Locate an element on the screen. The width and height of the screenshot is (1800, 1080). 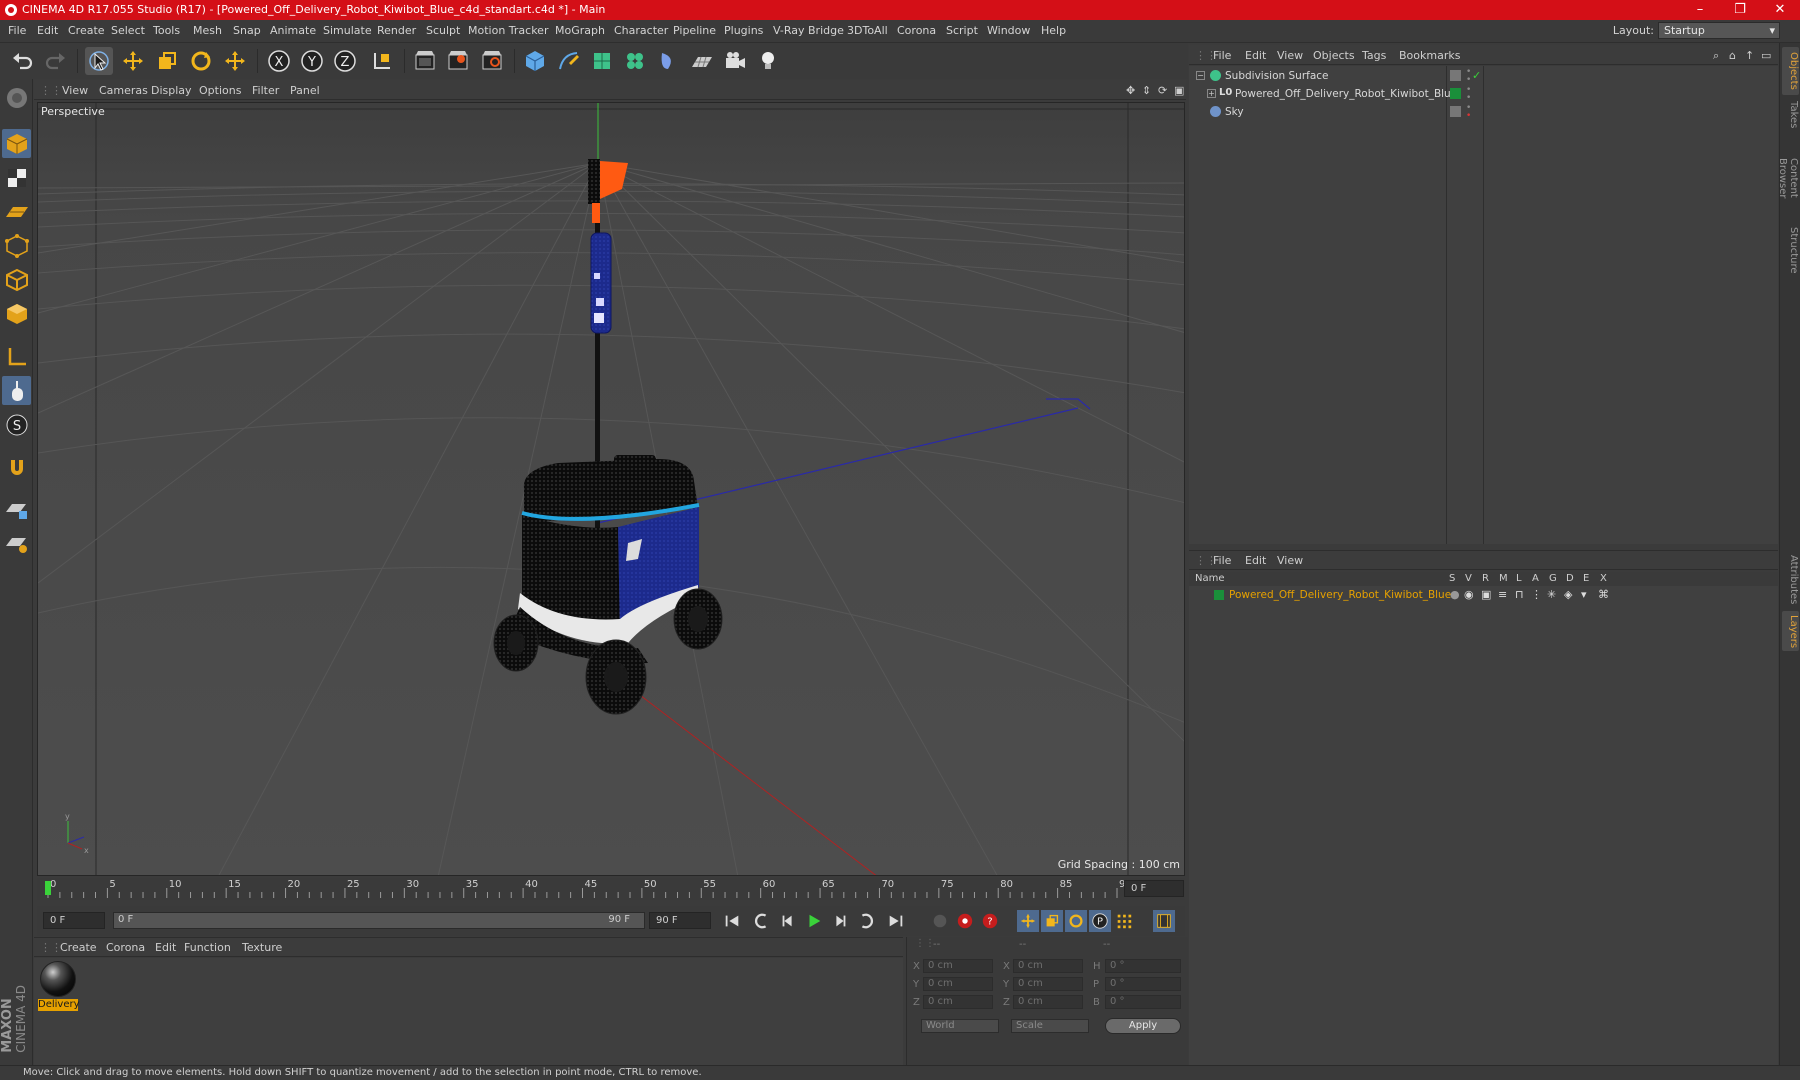
coord-scale-select: Scale is located at coordinates (1050, 1026).